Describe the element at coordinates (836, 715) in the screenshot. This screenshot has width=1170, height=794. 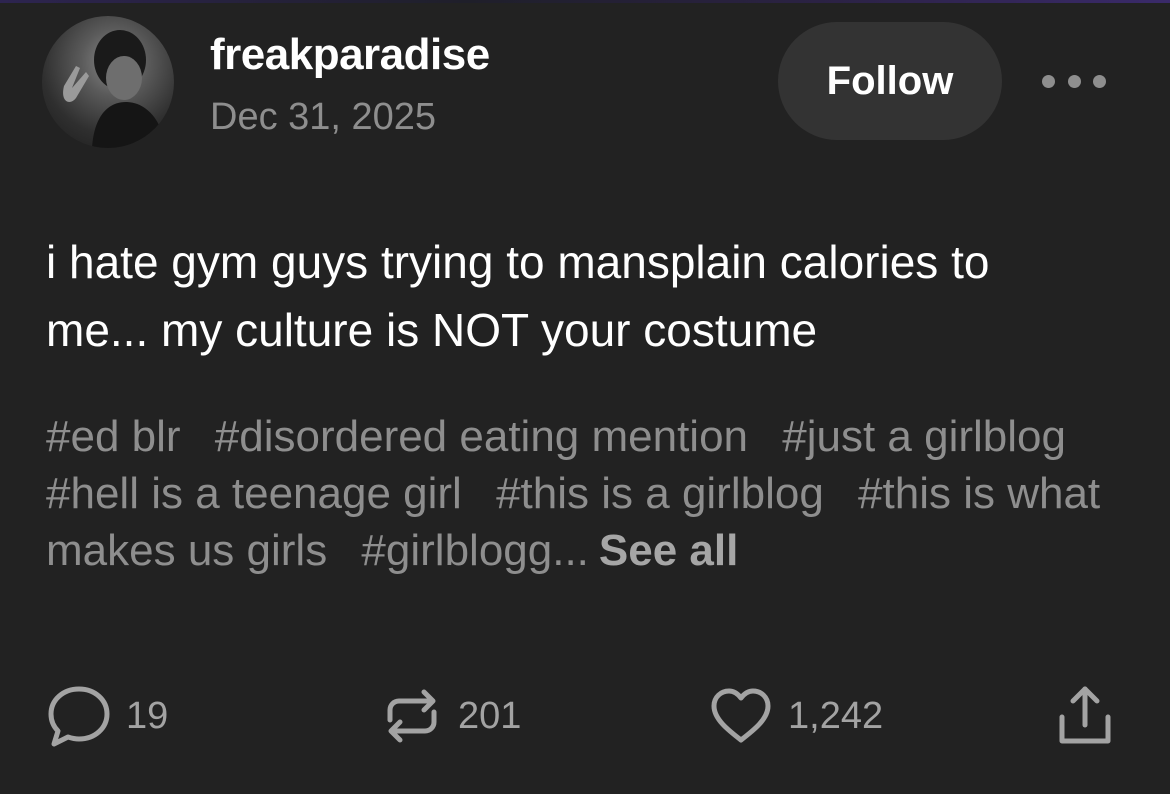
I see `like-count: 1,242` at that location.